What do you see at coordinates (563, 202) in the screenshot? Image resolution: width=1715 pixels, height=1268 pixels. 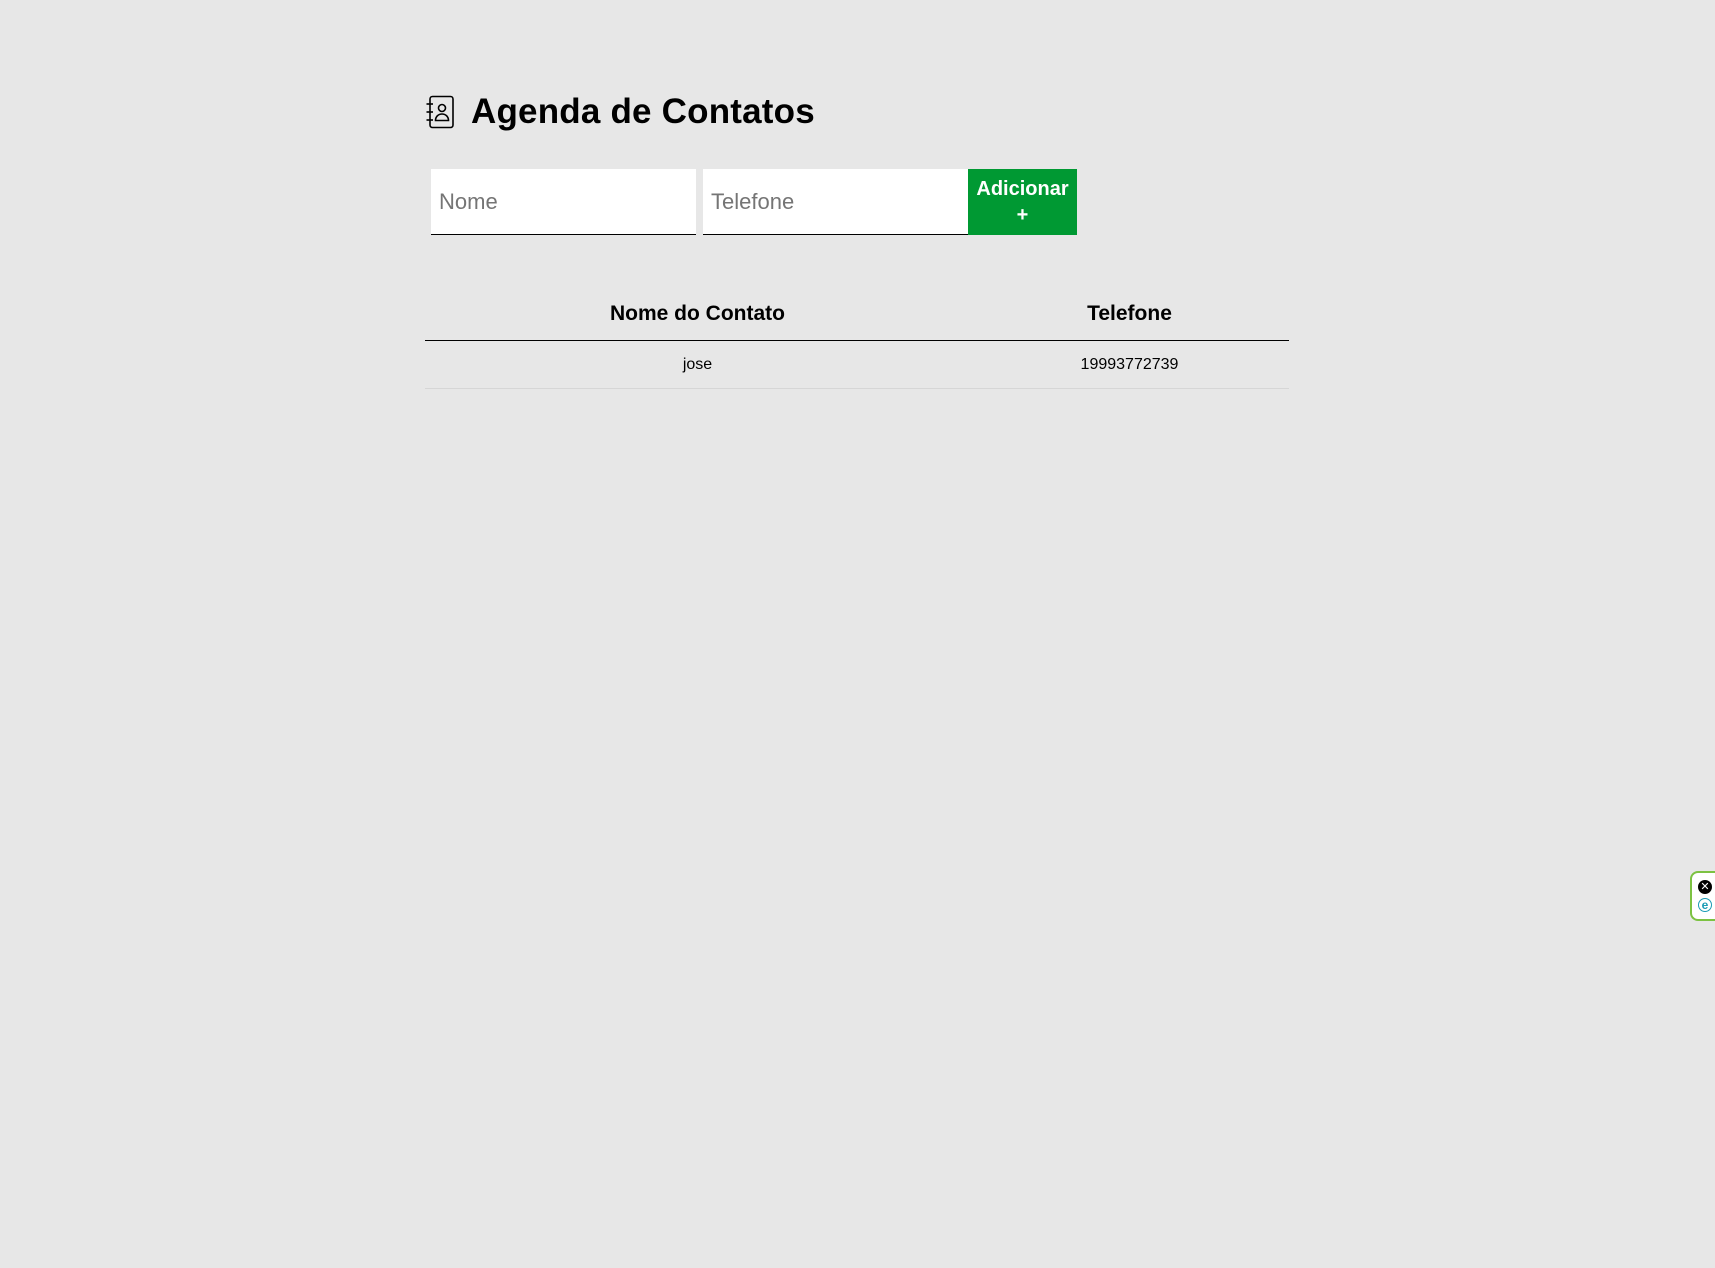 I see `name-input` at bounding box center [563, 202].